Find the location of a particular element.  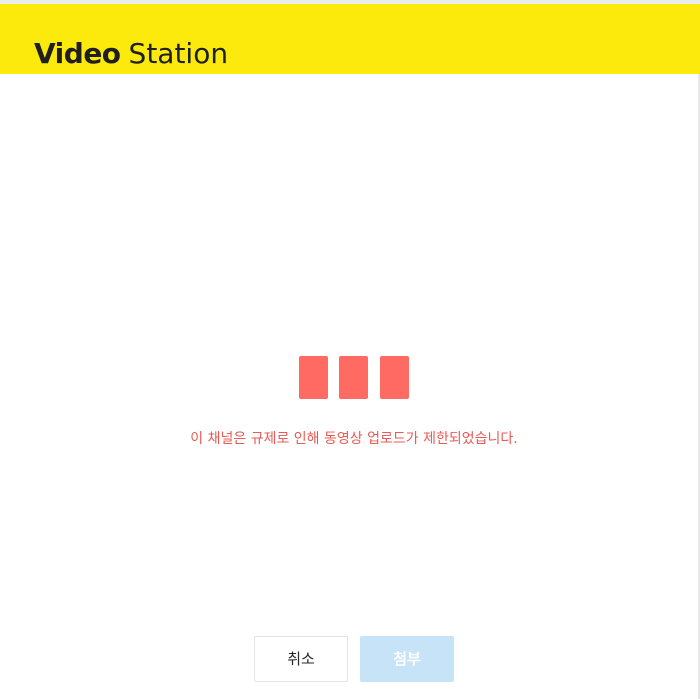

restricted-icon is located at coordinates (354, 377).